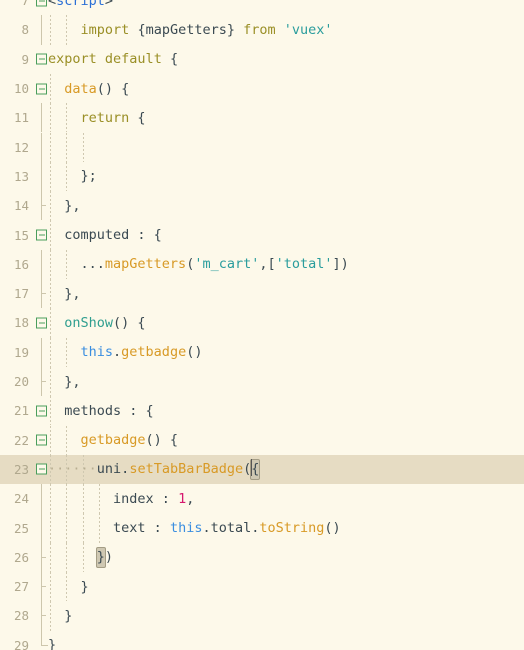 This screenshot has width=524, height=650. What do you see at coordinates (72, 176) in the screenshot?
I see `code-text: };` at bounding box center [72, 176].